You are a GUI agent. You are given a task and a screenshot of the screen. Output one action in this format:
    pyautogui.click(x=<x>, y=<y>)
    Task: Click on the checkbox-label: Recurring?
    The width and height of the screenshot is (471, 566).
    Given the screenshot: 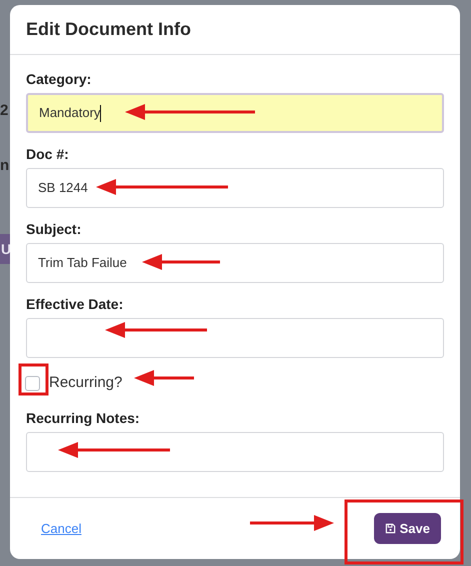 What is the action you would take?
    pyautogui.click(x=85, y=382)
    